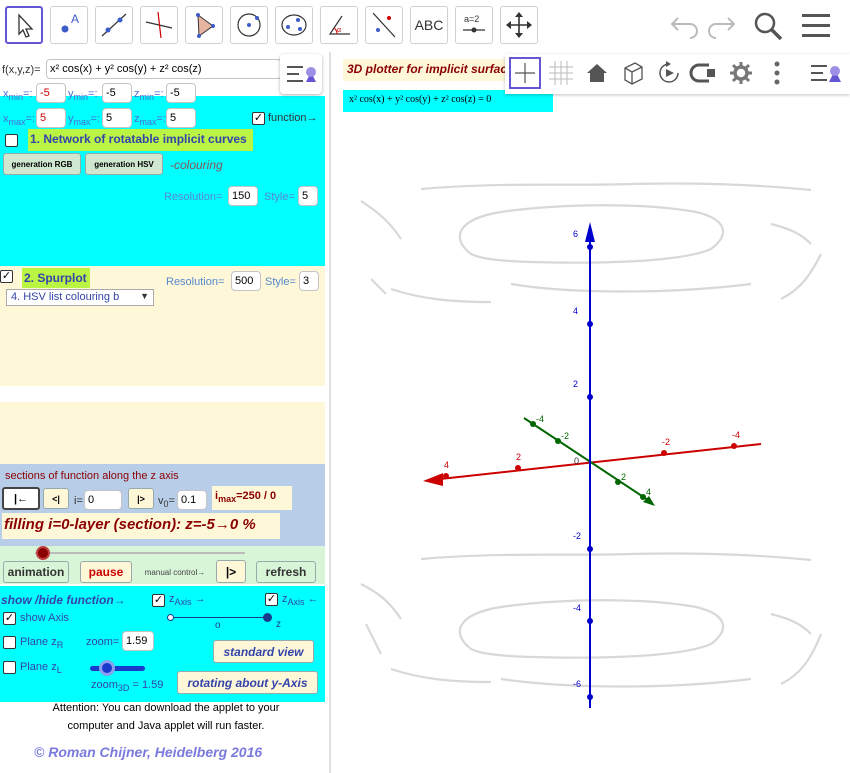  I want to click on ymax-input: 5, so click(117, 118).